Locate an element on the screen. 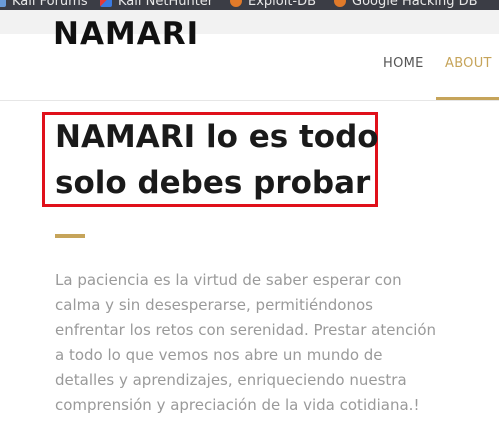 The height and width of the screenshot is (443, 499). site-logo: NAMARI is located at coordinates (126, 37).